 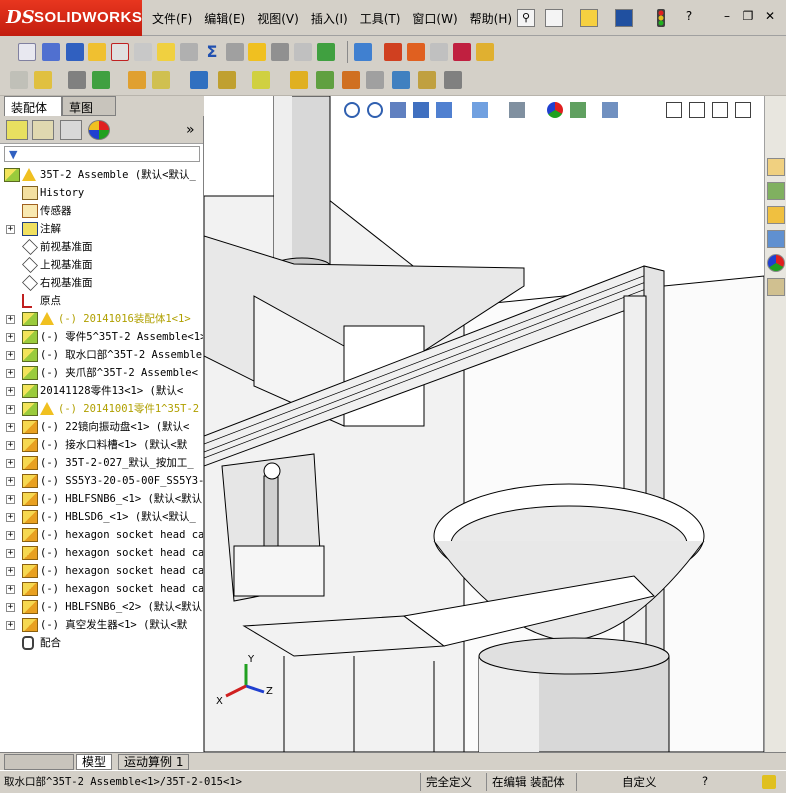 What do you see at coordinates (697, 110) in the screenshot?
I see `tile-vertical-icon` at bounding box center [697, 110].